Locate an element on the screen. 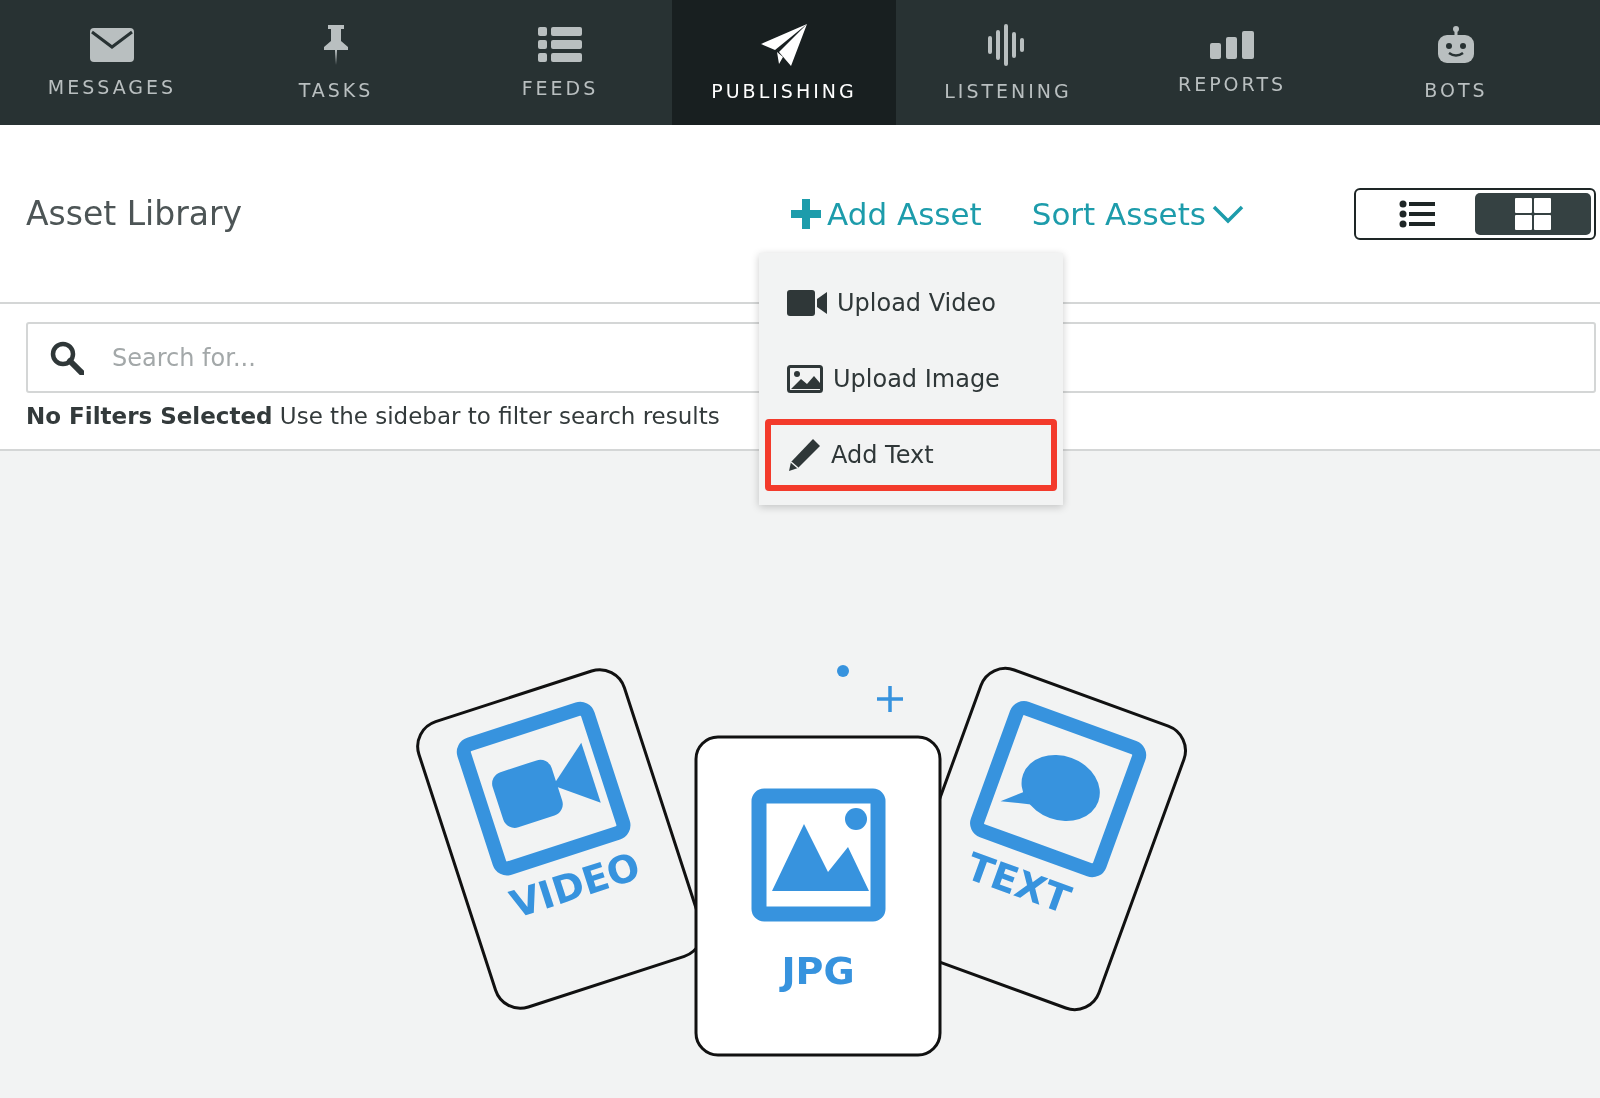  grid-view-icon is located at coordinates (1533, 213).